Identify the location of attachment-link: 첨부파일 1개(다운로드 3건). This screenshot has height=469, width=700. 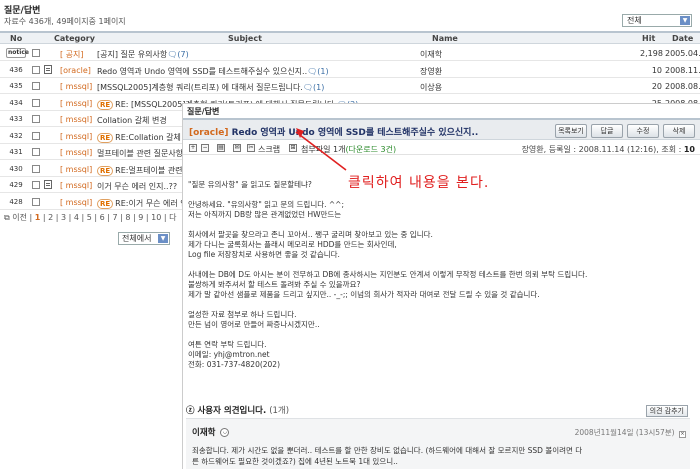
(348, 149).